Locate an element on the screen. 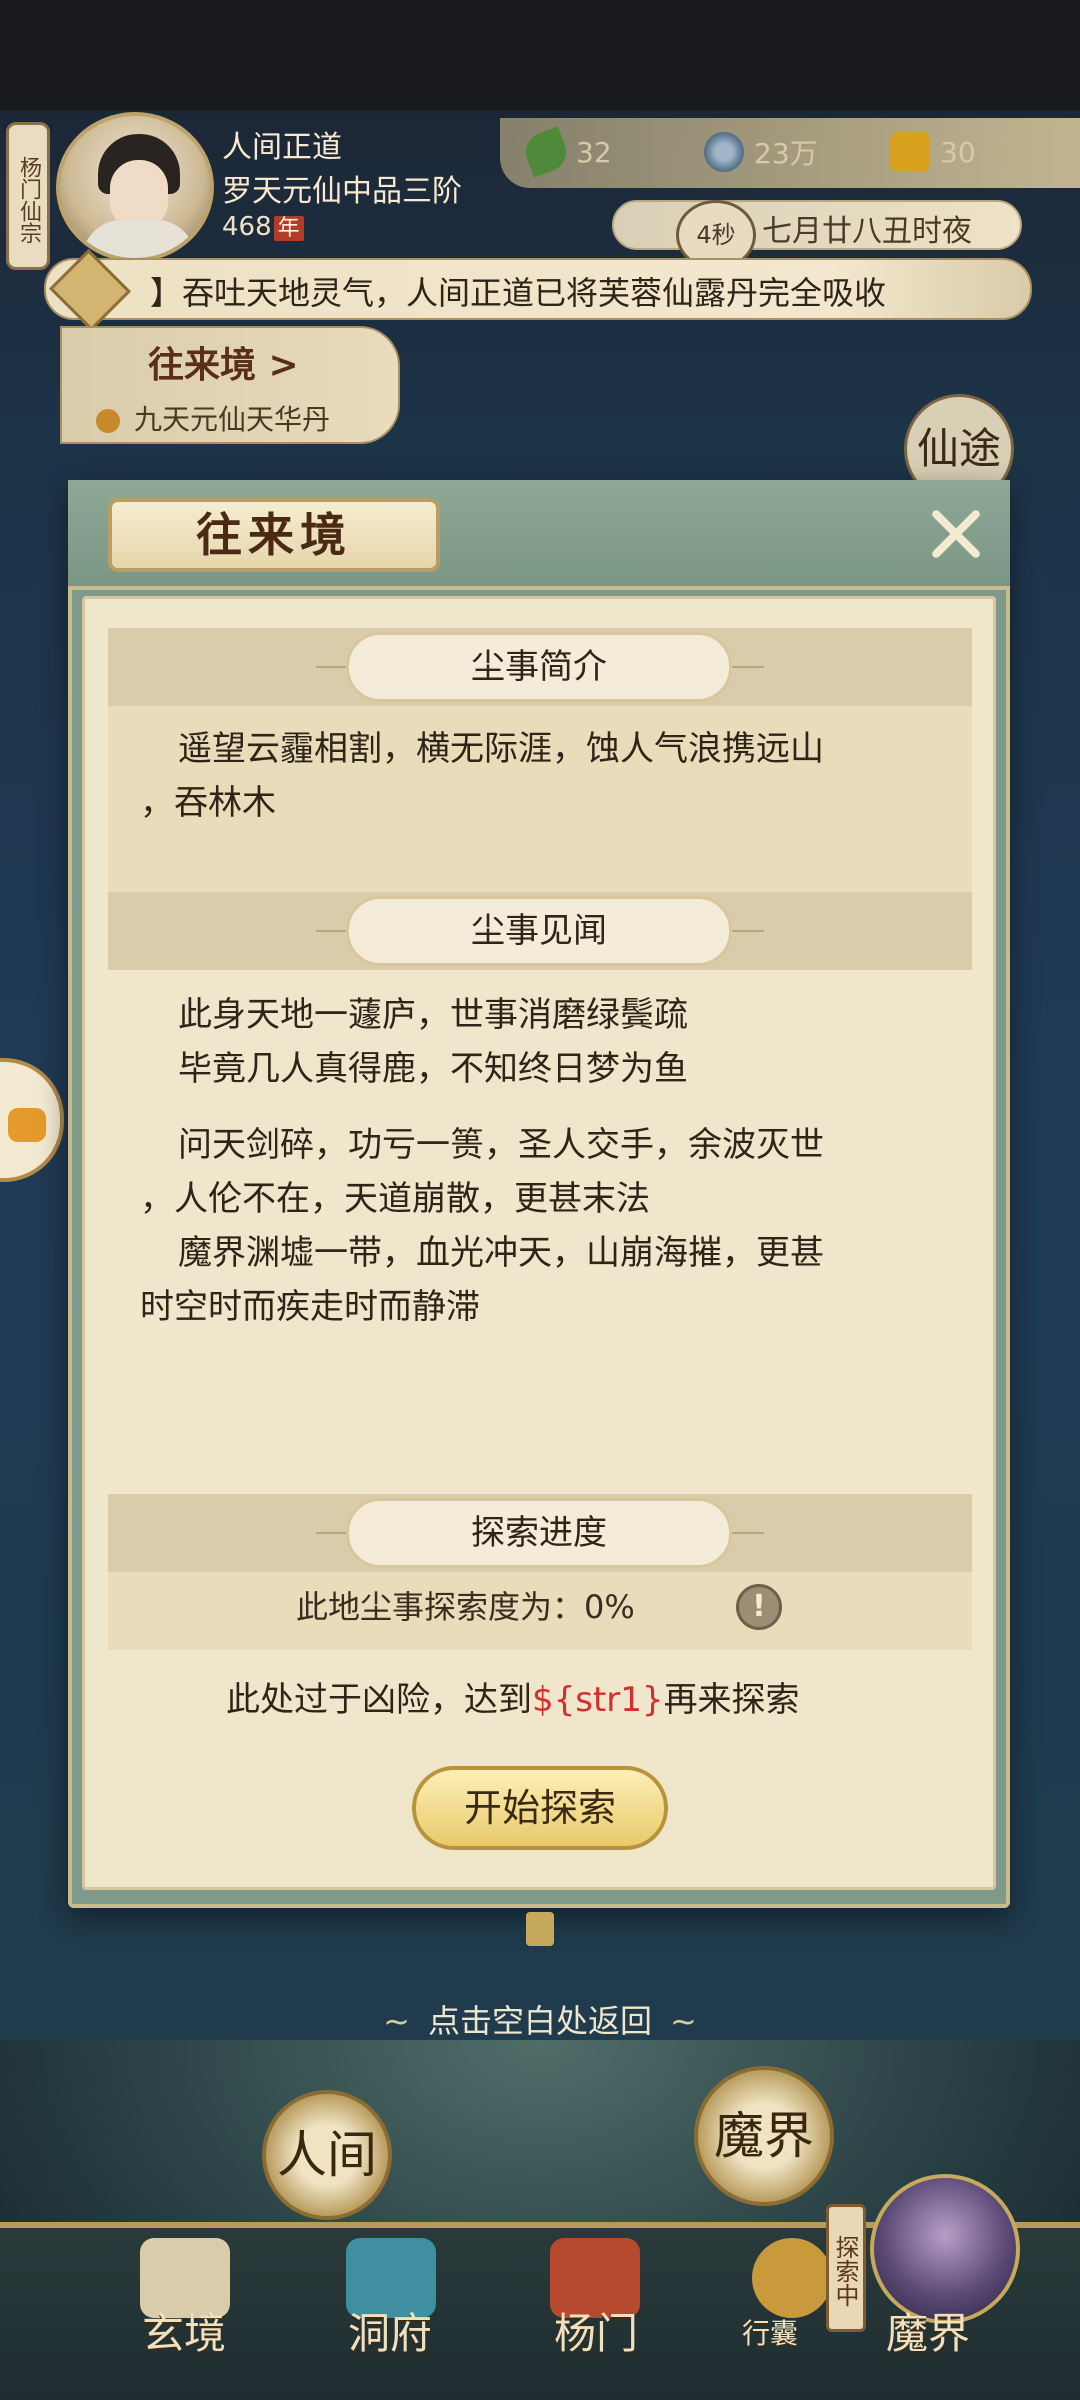 Image resolution: width=1080 pixels, height=2400 pixels. player-age: 468 年 is located at coordinates (263, 226).